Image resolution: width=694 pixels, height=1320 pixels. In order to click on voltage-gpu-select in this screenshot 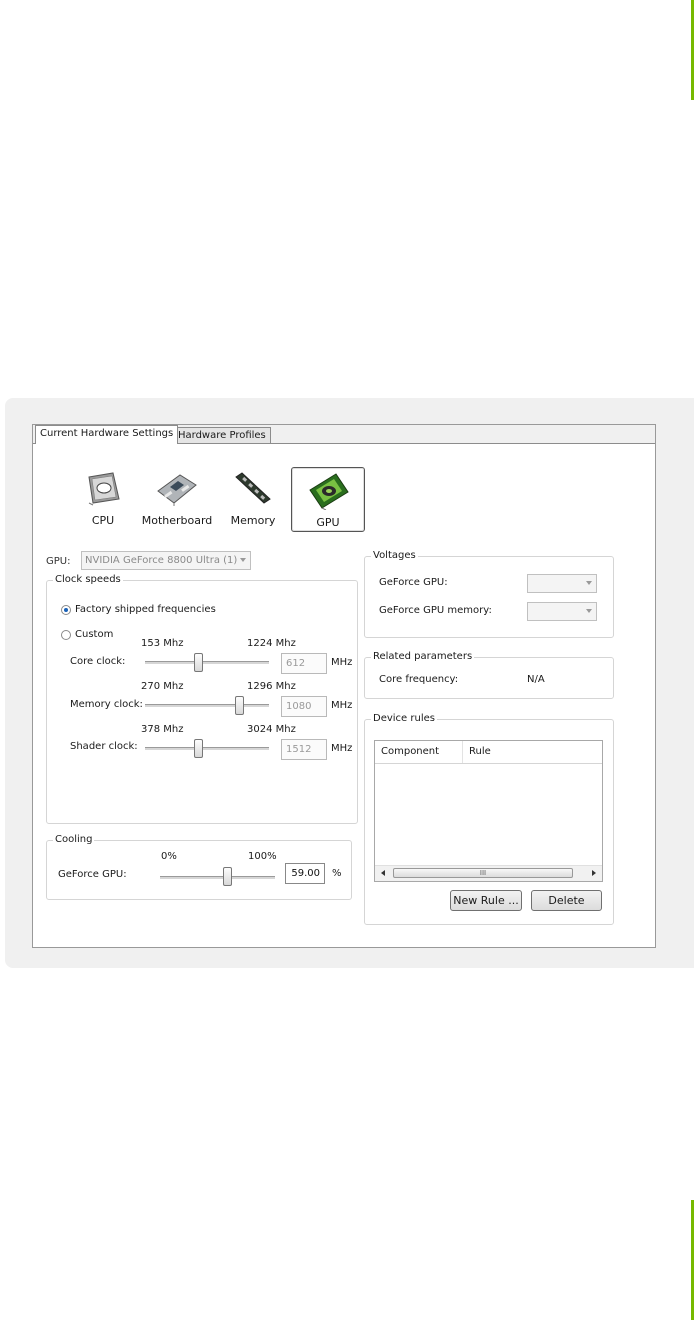, I will do `click(562, 583)`.